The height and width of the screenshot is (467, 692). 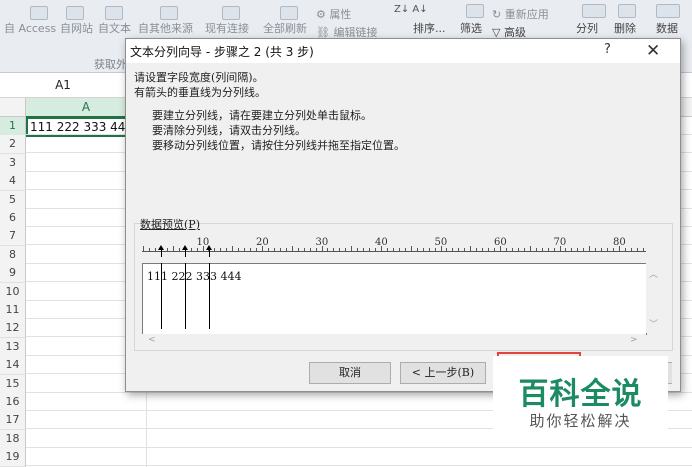 I want to click on from-text-button: 自文本, so click(x=114, y=28).